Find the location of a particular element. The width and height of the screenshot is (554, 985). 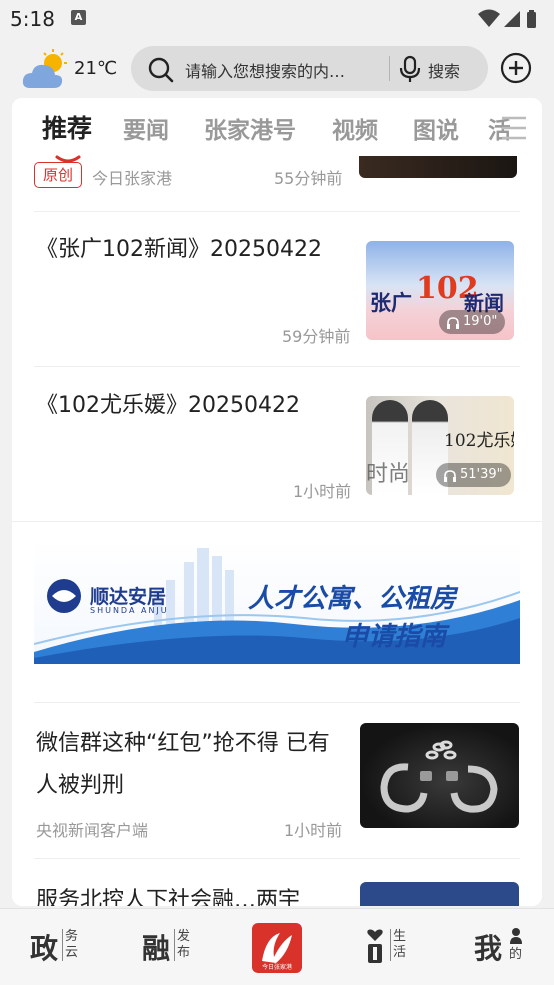

news-thumbnail: 张广 102 新闻 19'0" is located at coordinates (440, 290).